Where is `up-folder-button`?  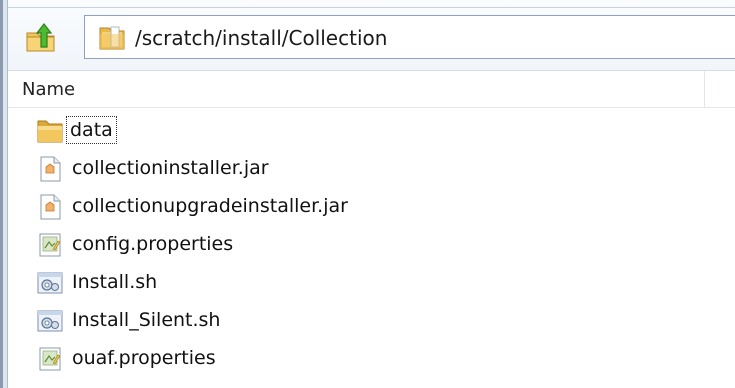
up-folder-button is located at coordinates (41, 38).